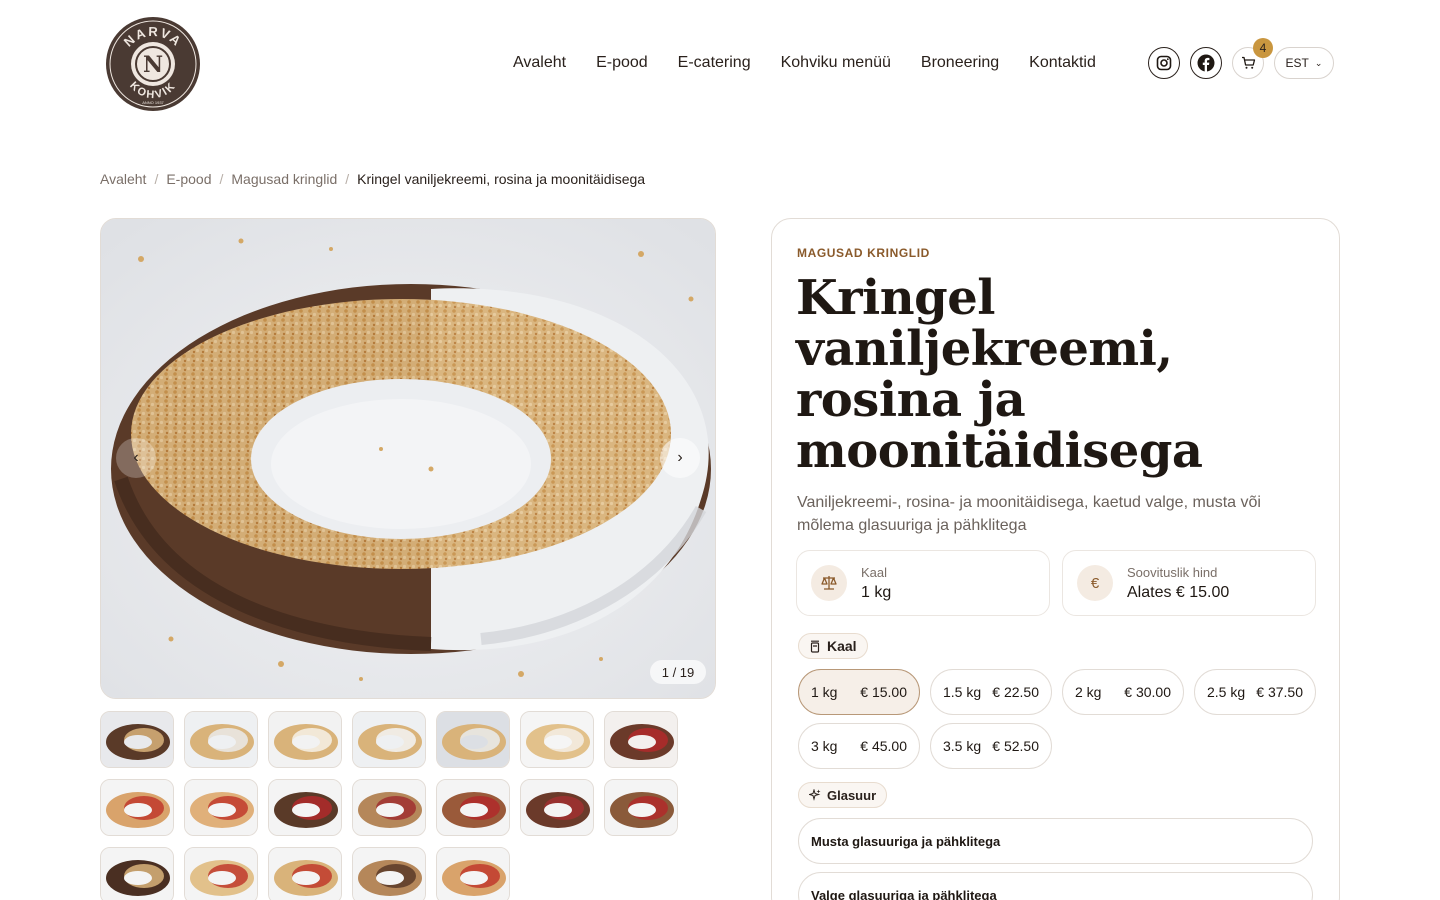  I want to click on weight-option: 3.5 kg € 52.50, so click(991, 746).